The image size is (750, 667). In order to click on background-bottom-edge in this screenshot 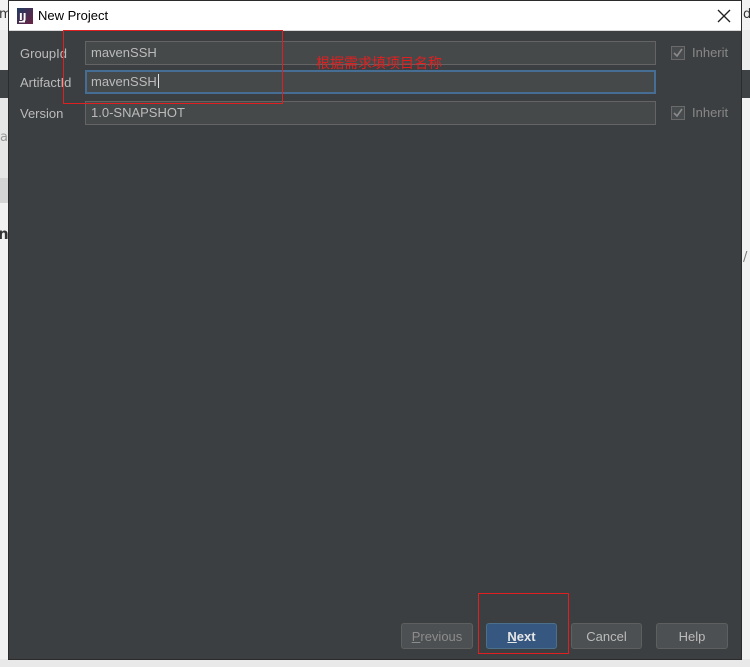, I will do `click(375, 663)`.